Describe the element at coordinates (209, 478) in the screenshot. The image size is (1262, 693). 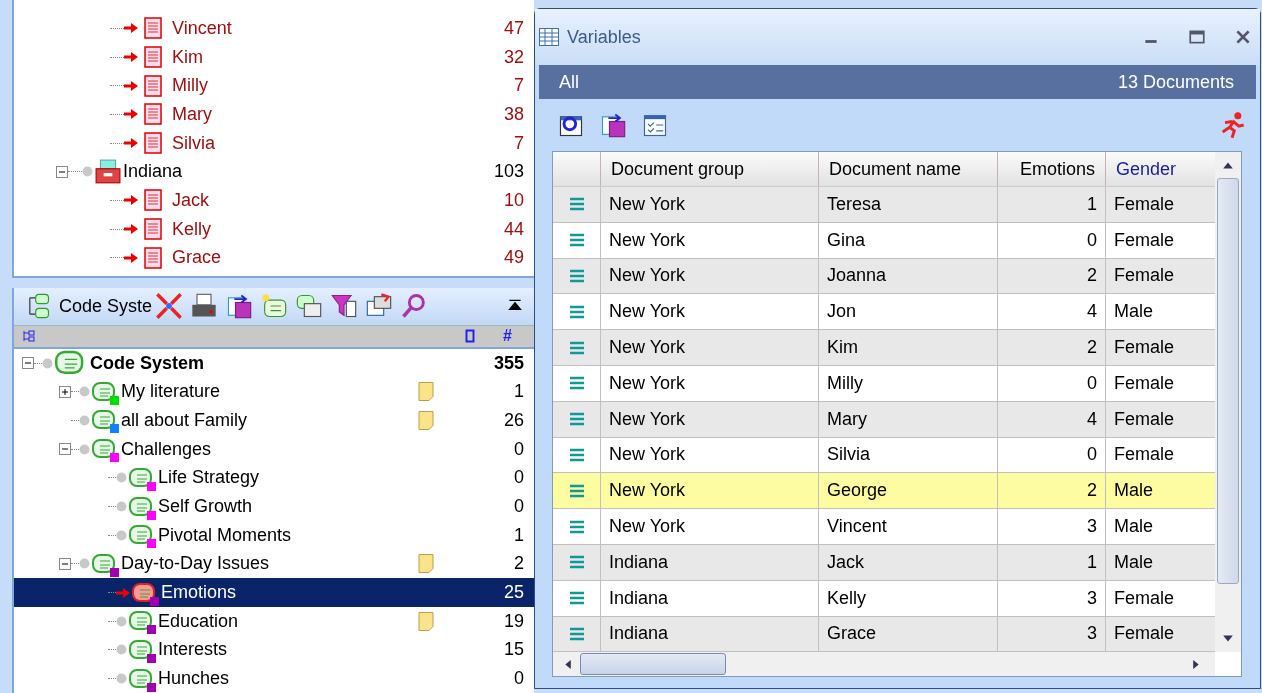
I see `code-name: Life Strategy` at that location.